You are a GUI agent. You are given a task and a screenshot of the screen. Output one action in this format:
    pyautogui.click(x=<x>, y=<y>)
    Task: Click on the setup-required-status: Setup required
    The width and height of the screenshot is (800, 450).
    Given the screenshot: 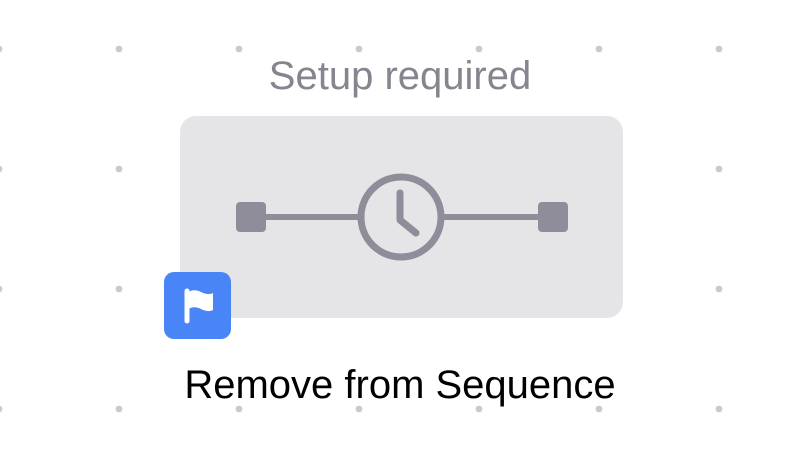 What is the action you would take?
    pyautogui.click(x=400, y=76)
    